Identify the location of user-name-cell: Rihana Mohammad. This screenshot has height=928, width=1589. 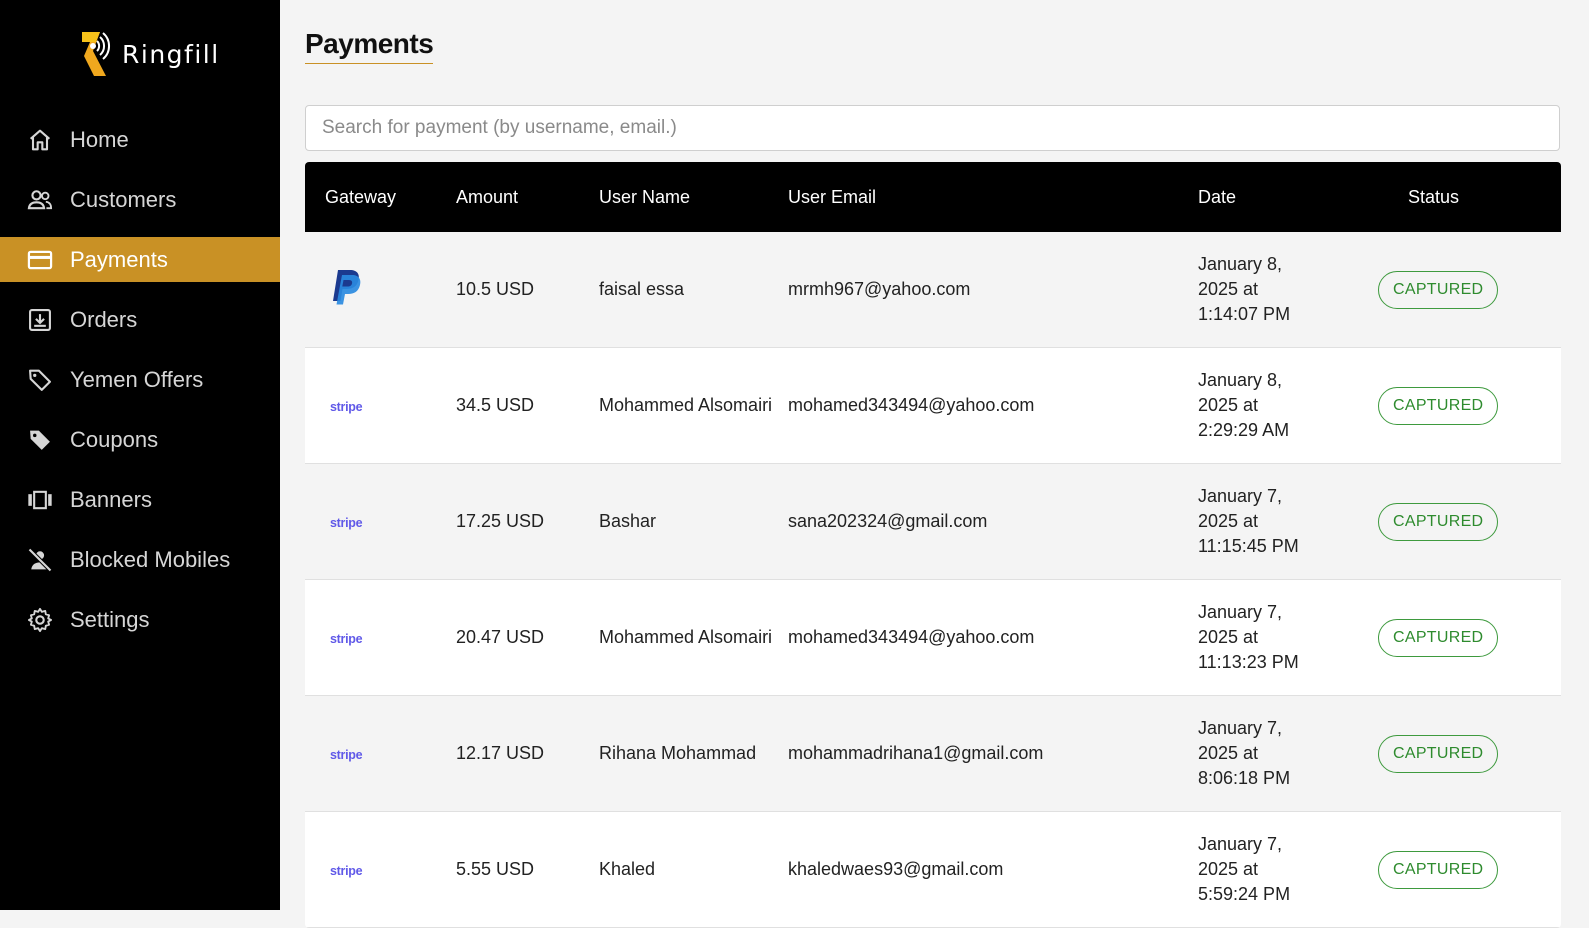
(678, 753).